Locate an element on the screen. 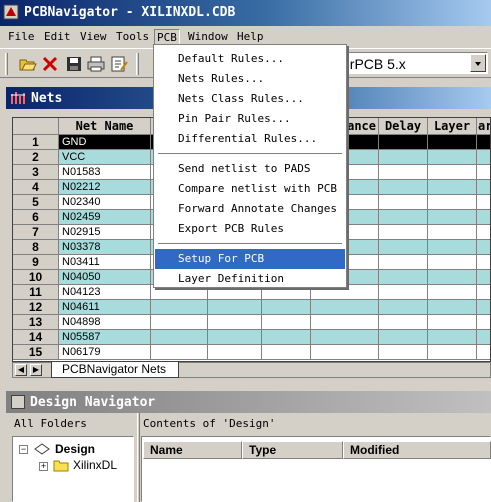  menu-edit: Edit is located at coordinates (57, 37).